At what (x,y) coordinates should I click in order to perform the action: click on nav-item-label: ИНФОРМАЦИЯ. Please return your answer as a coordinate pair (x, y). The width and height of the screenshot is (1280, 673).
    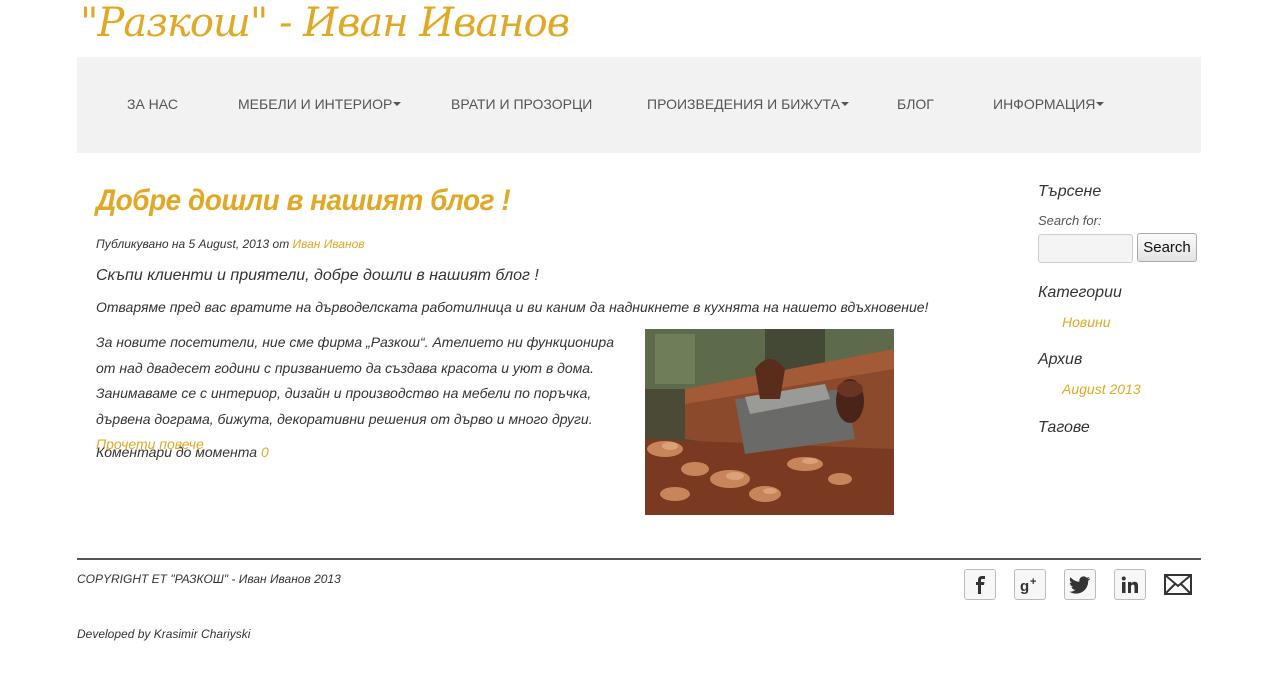
    Looking at the image, I should click on (1044, 104).